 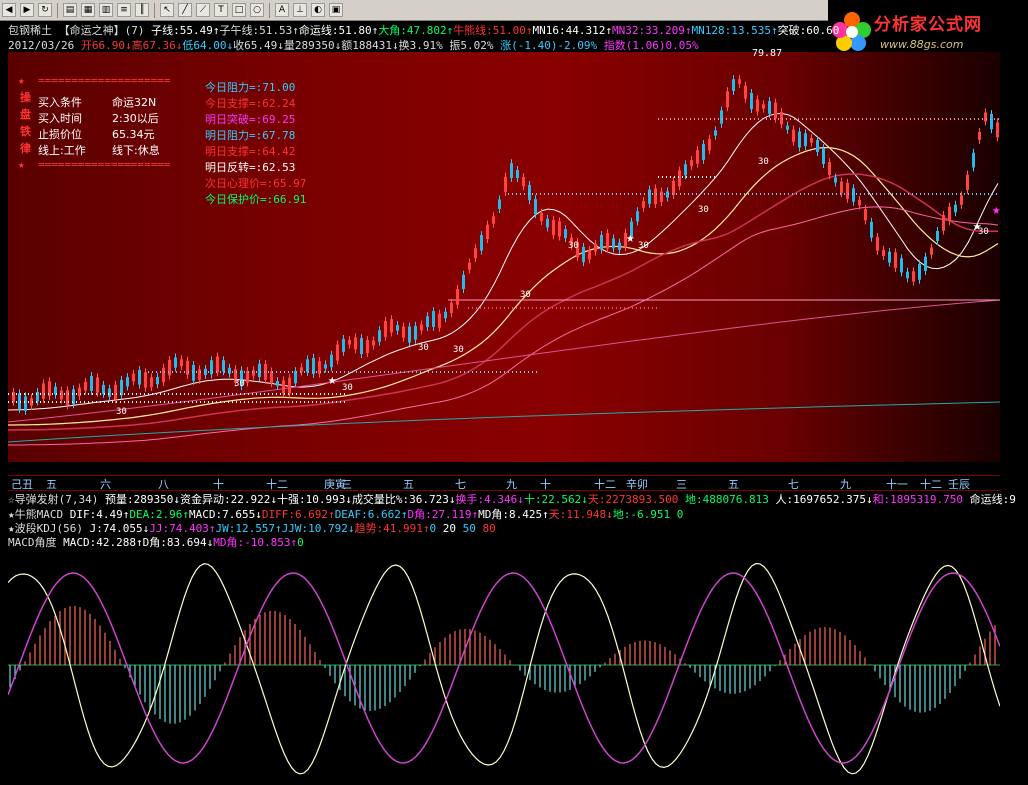 I want to click on rule-row: 止损价位 65.34元, so click(x=118, y=135).